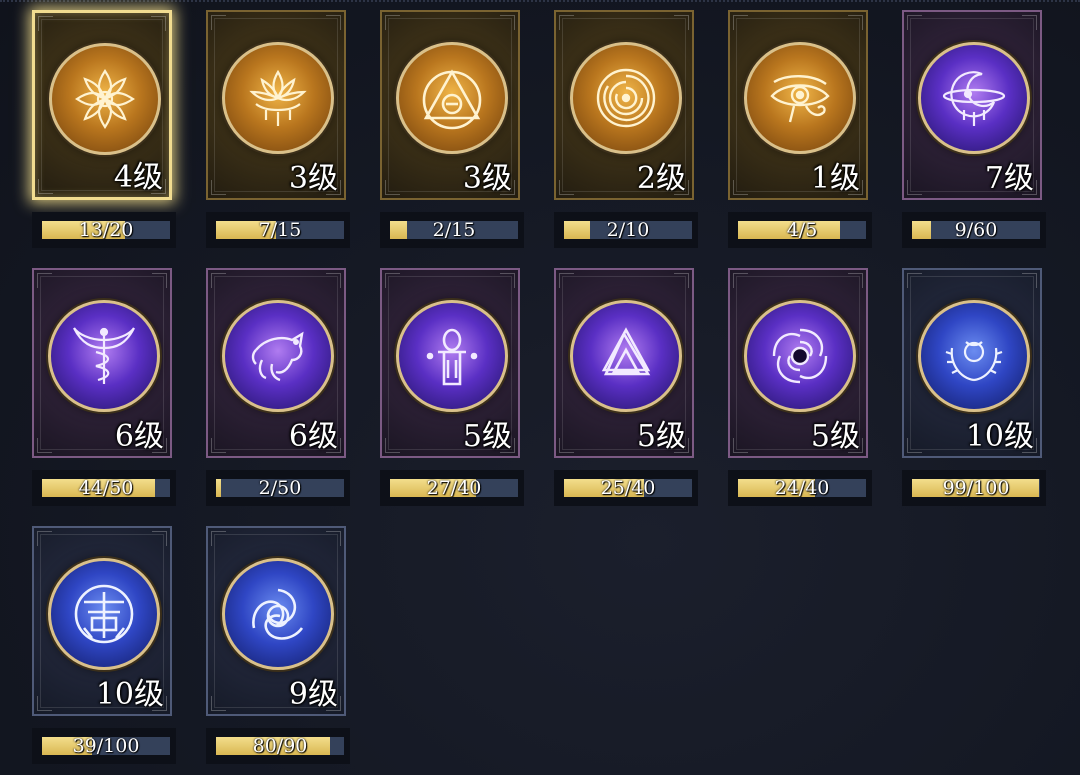 This screenshot has width=1080, height=775. I want to click on item-level: 9级, so click(313, 694).